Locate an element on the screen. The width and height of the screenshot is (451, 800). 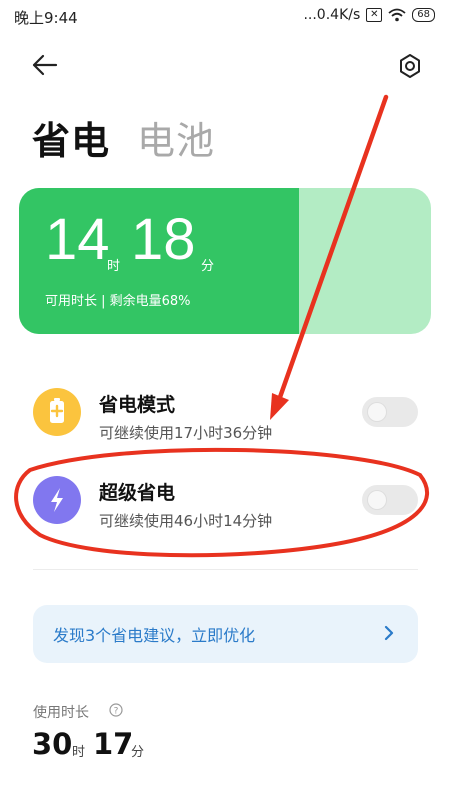
suggestion-text: 发现3个省电建议，立即优化 is located at coordinates (154, 635).